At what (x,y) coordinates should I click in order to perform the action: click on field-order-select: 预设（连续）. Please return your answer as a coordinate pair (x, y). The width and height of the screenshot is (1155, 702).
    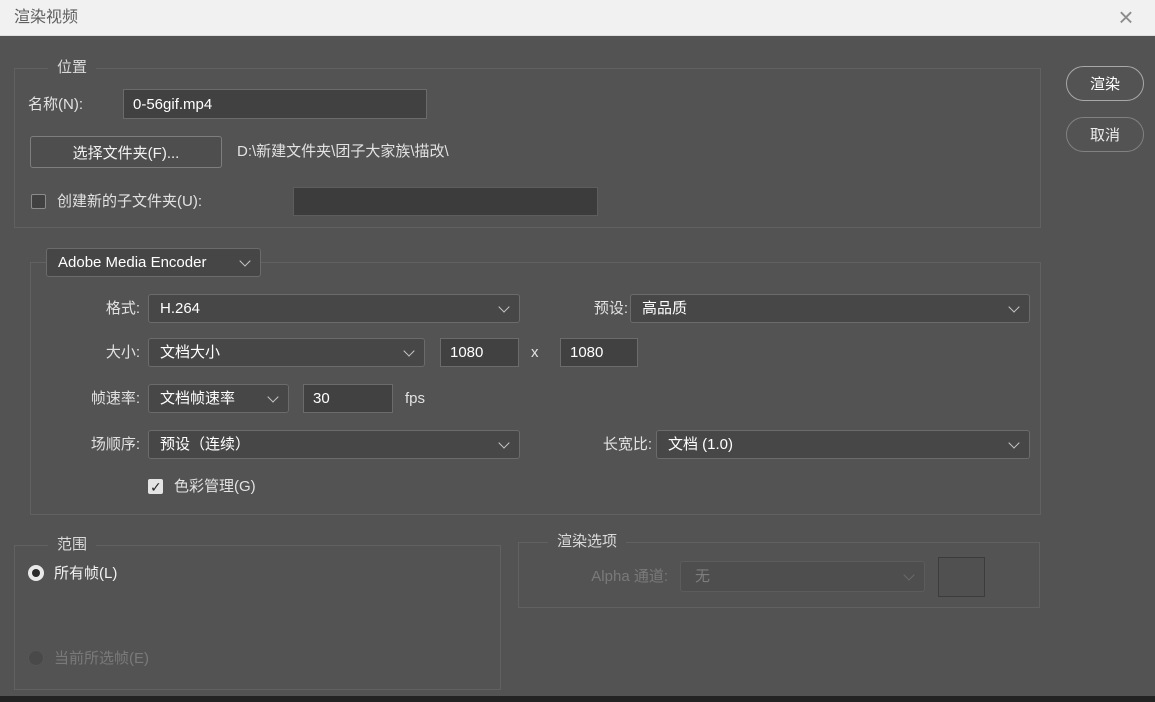
    Looking at the image, I should click on (334, 444).